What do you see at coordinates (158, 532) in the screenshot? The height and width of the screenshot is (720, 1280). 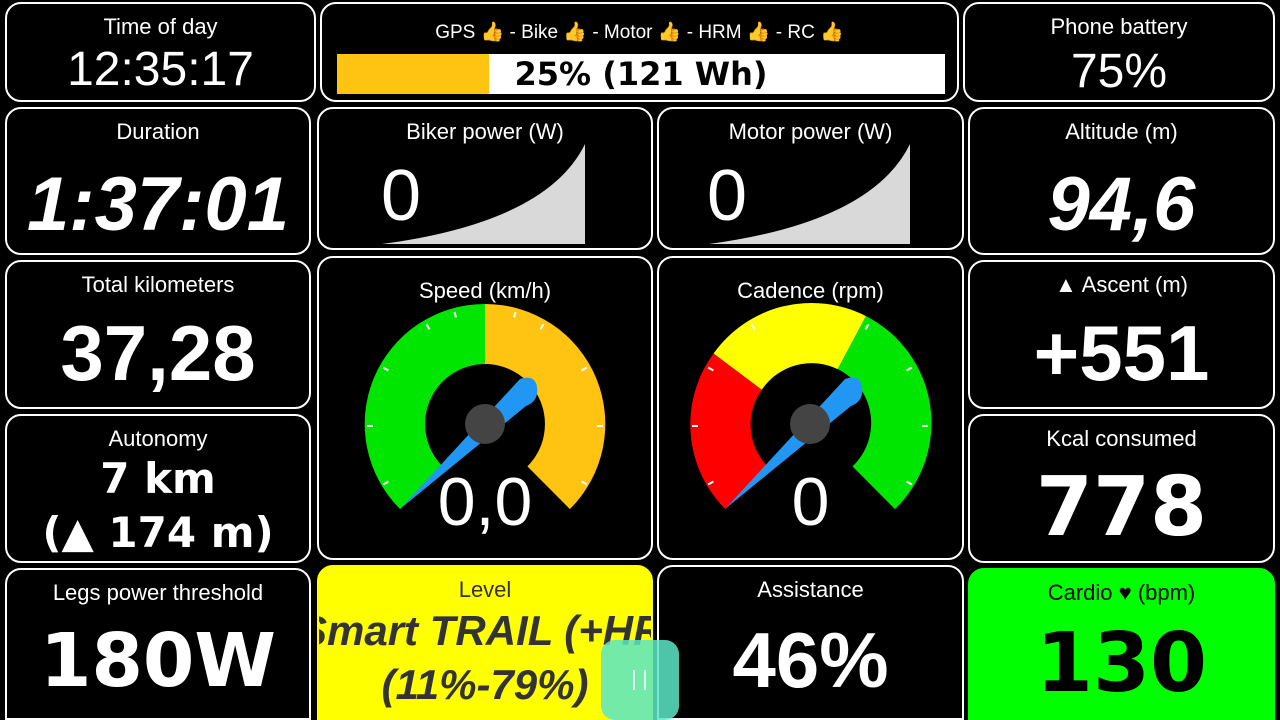 I see `autonomy-elevation: (▲ 174 m)` at bounding box center [158, 532].